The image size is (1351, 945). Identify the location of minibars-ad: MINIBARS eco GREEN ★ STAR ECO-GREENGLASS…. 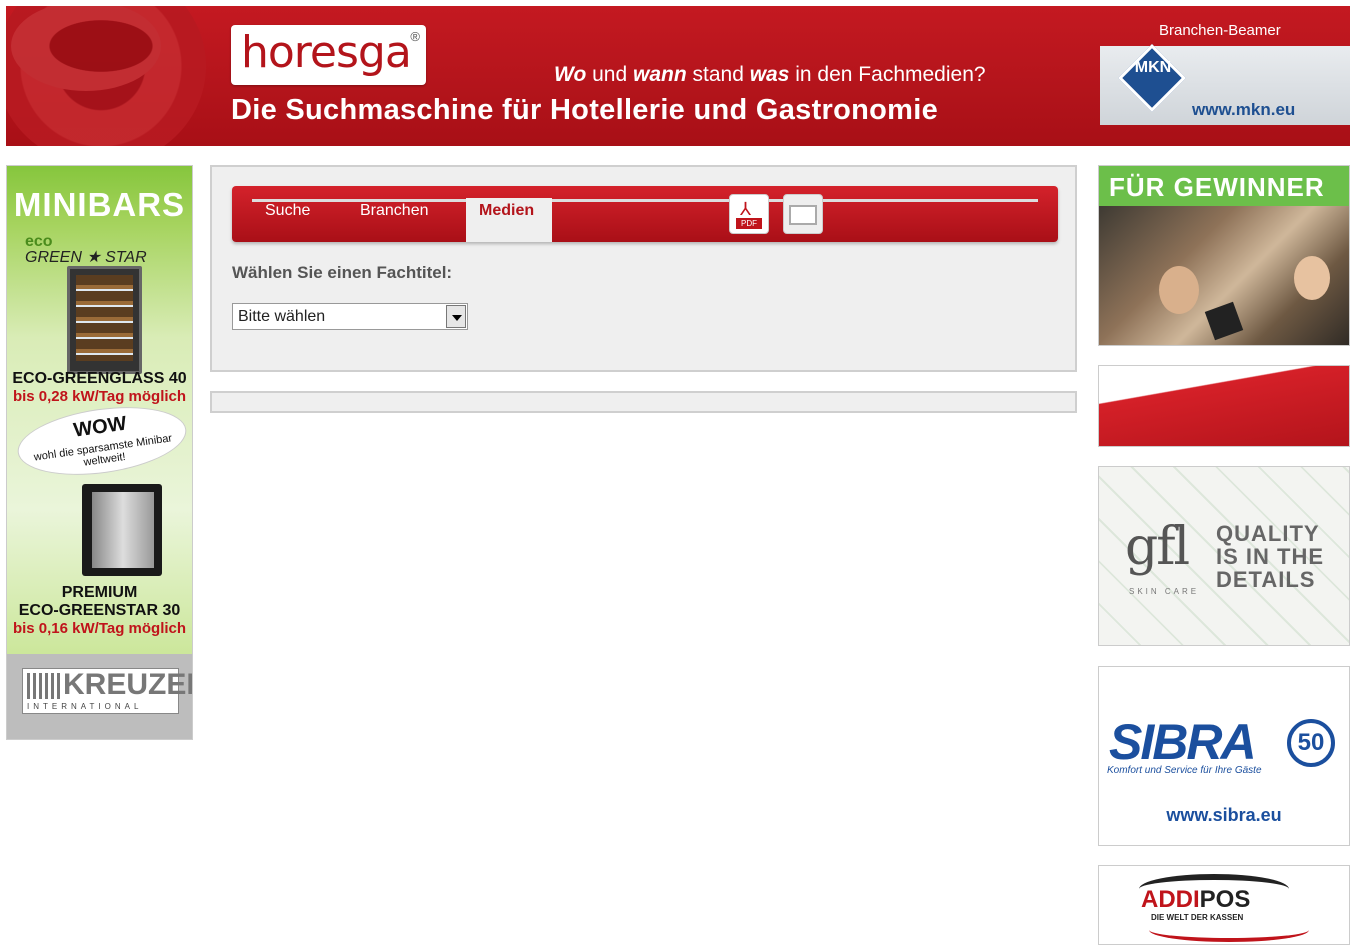
(99, 452).